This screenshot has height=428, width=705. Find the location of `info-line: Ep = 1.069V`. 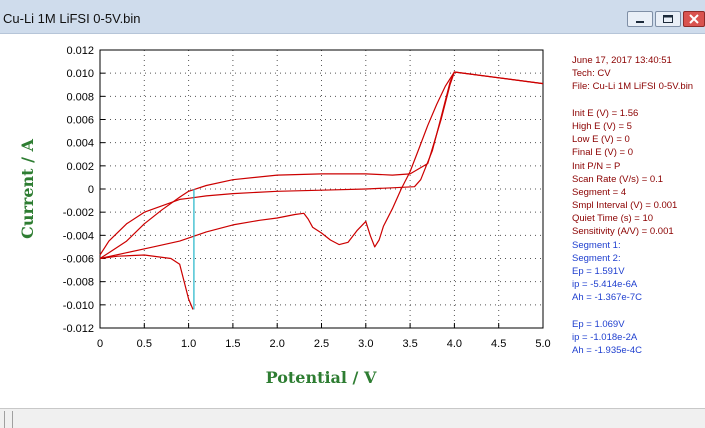

info-line: Ep = 1.069V is located at coordinates (598, 324).